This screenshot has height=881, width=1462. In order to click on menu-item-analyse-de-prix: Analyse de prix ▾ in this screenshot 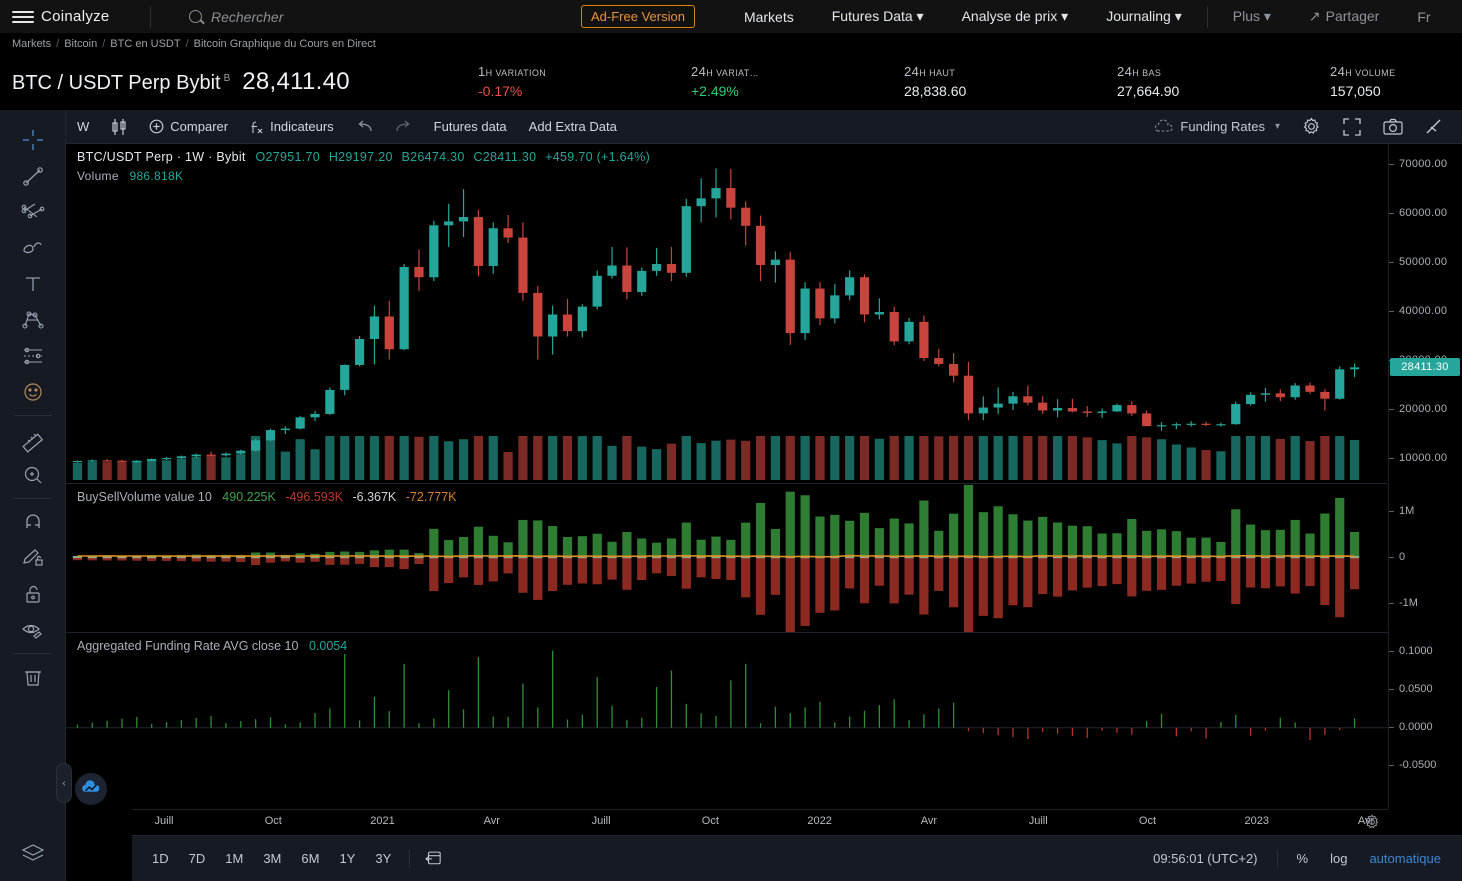, I will do `click(1015, 16)`.